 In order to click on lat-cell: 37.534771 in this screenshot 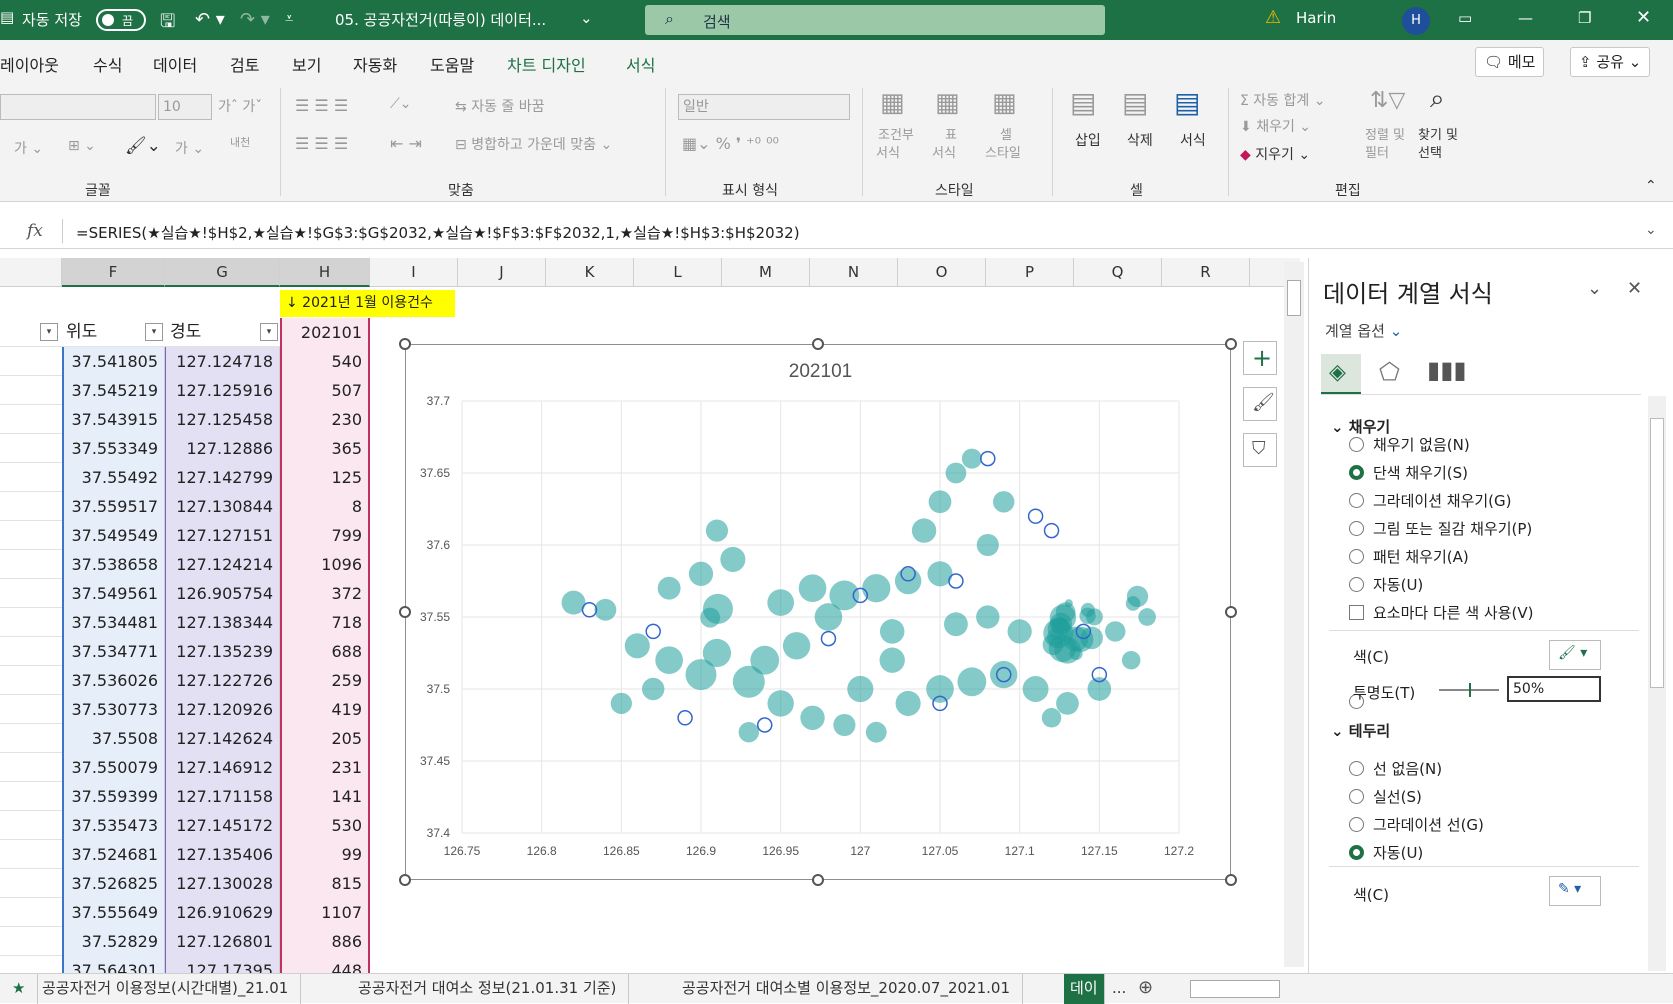, I will do `click(113, 651)`.